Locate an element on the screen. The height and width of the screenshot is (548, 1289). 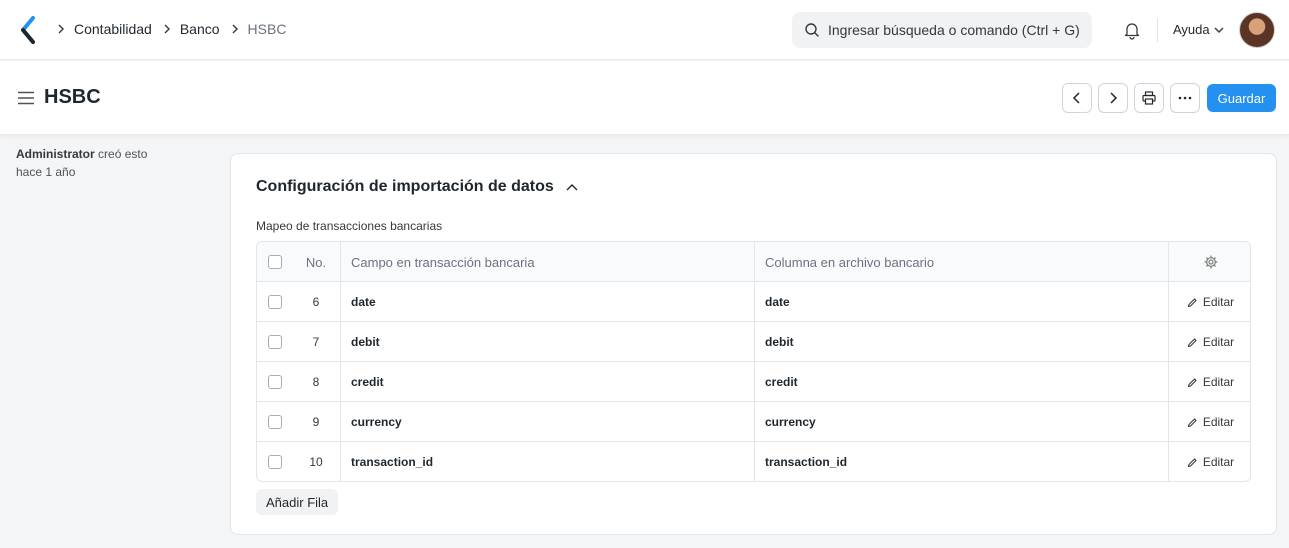
print-button is located at coordinates (1149, 98).